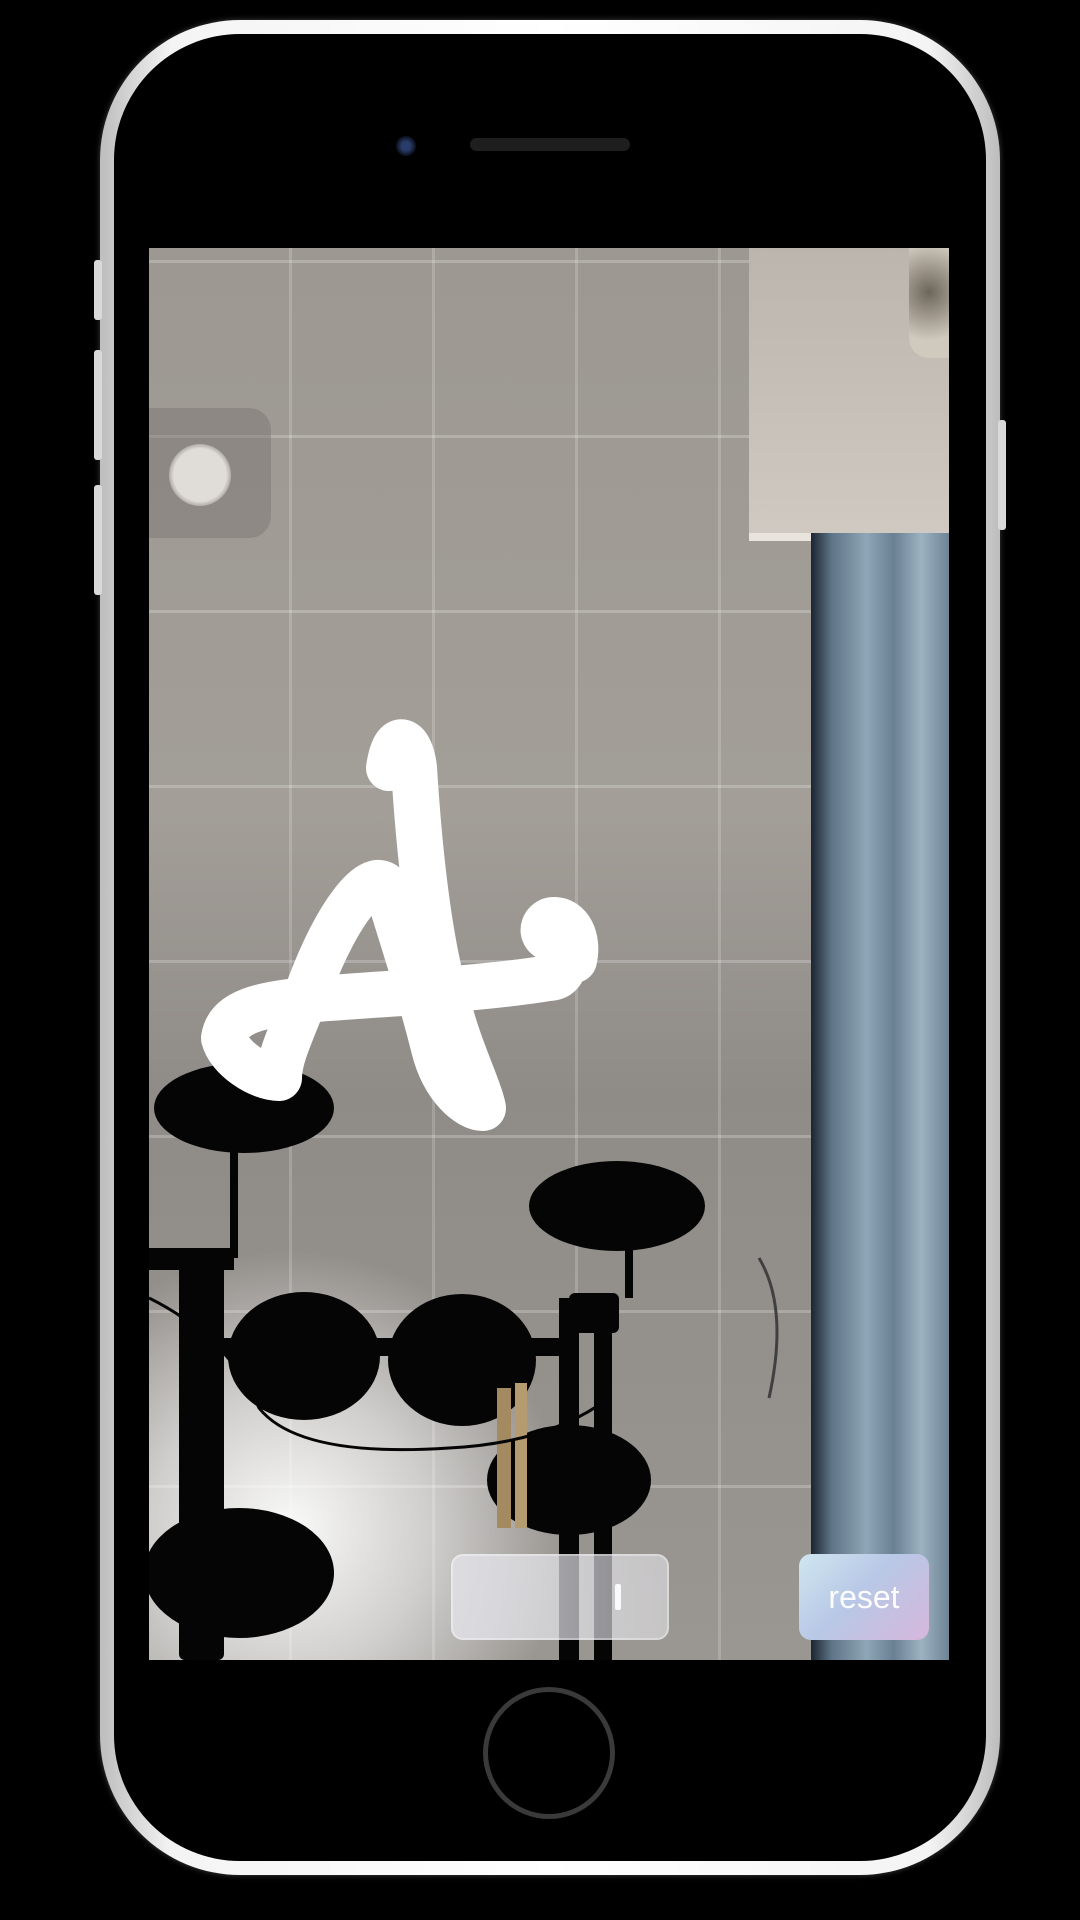  What do you see at coordinates (1002, 475) in the screenshot?
I see `power-button` at bounding box center [1002, 475].